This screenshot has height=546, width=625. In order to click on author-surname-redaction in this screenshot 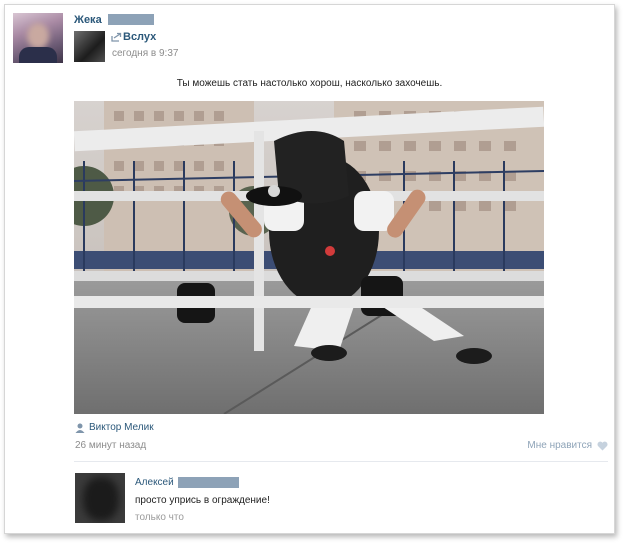, I will do `click(131, 19)`.